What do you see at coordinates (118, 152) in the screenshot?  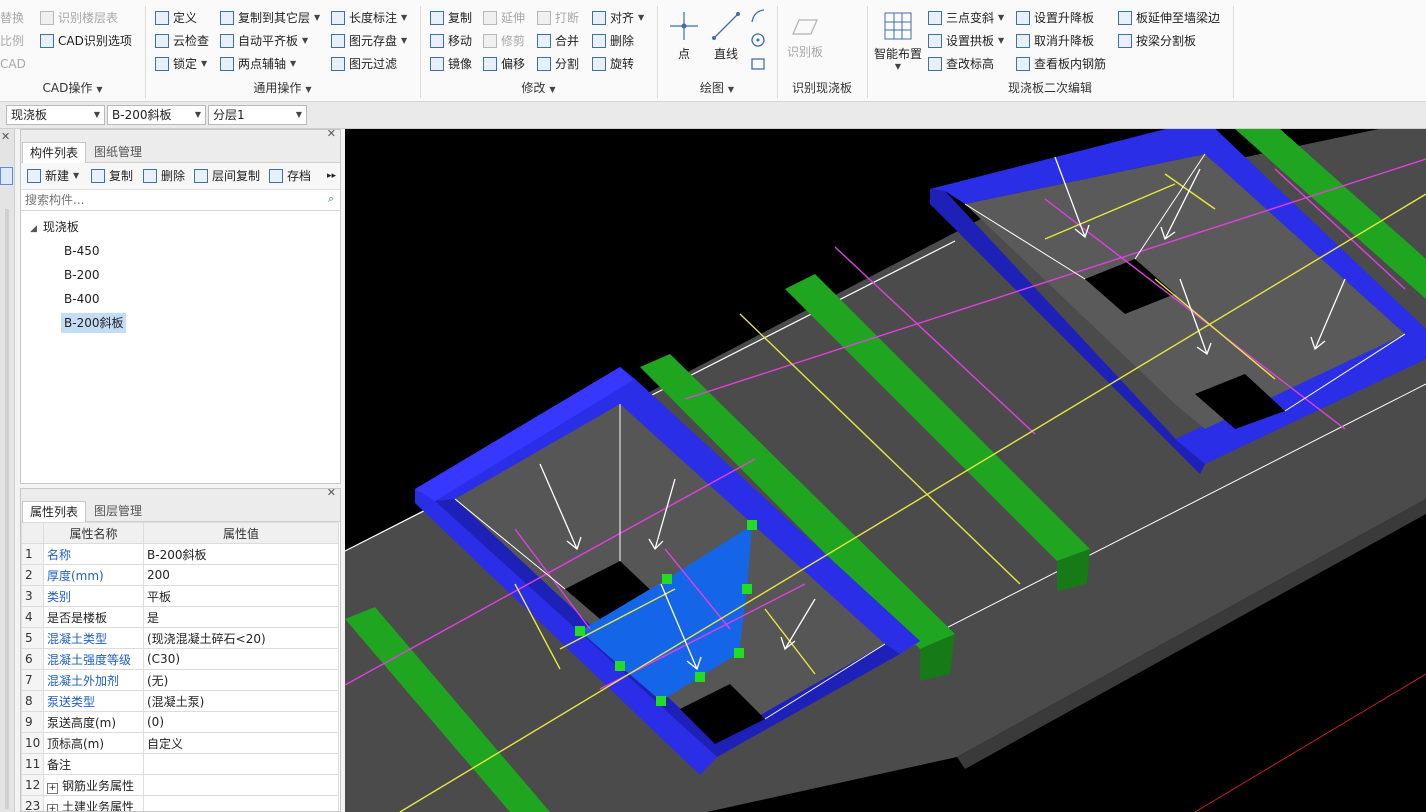 I see `tab-drawing-management: 图纸管理` at bounding box center [118, 152].